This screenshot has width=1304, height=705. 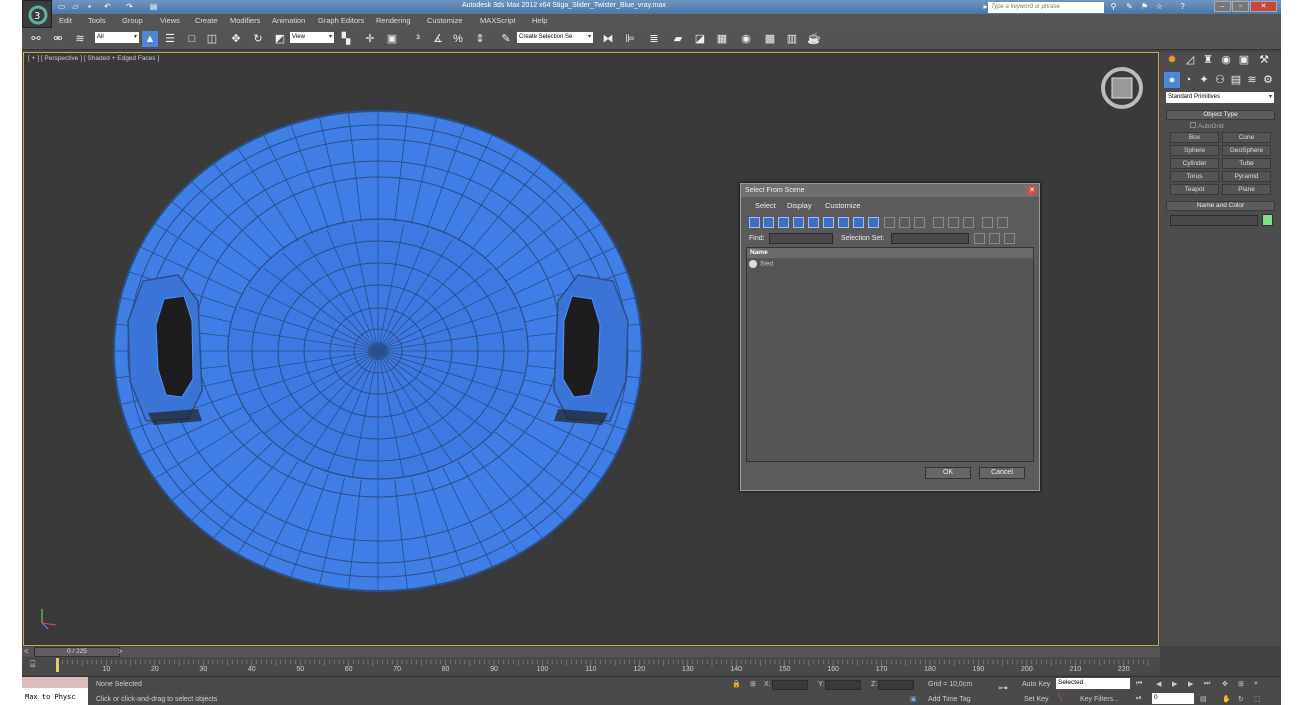 I want to click on set-key-pencil-icon: ╲, so click(x=1060, y=698).